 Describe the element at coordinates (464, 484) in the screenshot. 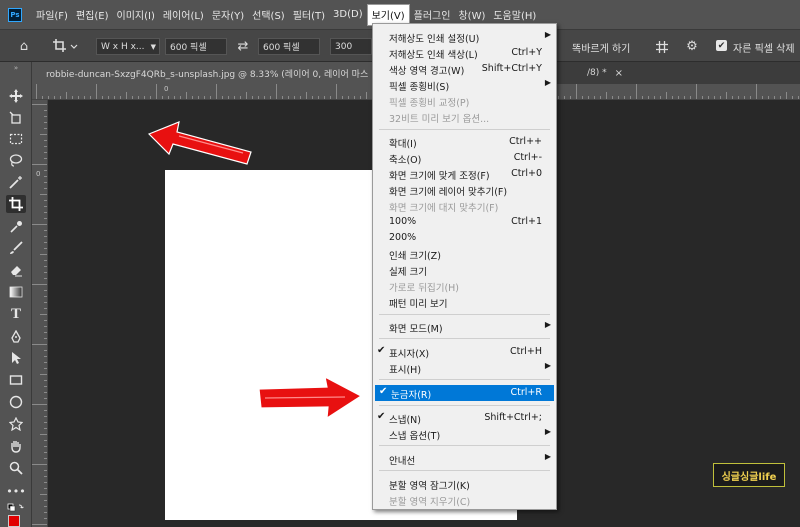

I see `menu-item-lock-slices: 분할 영역 잠그기(K)` at that location.